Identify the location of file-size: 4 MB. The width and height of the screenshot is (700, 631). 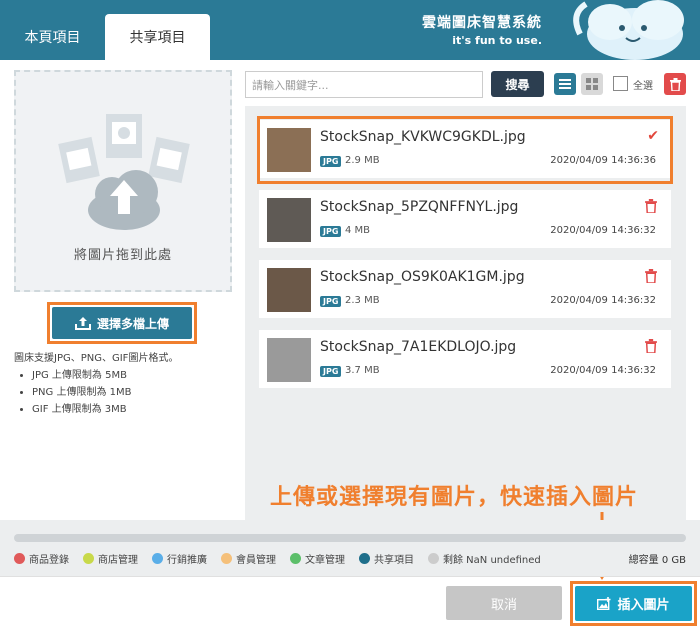
(358, 230).